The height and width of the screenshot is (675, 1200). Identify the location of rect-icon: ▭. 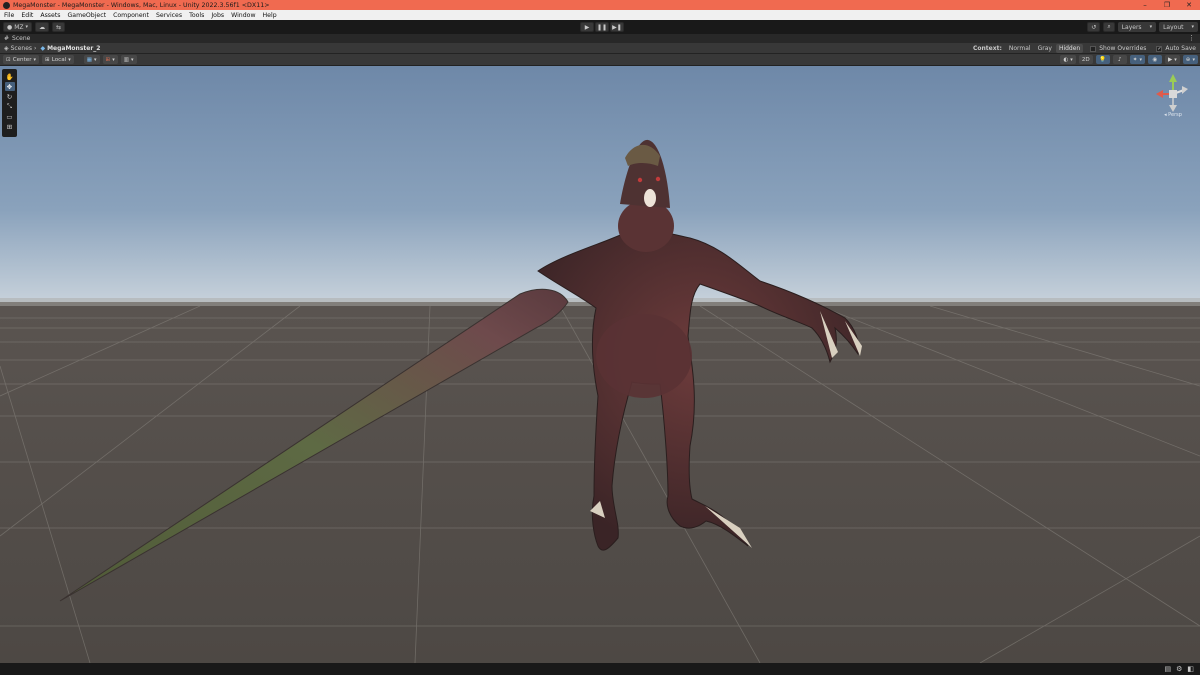
(9, 116).